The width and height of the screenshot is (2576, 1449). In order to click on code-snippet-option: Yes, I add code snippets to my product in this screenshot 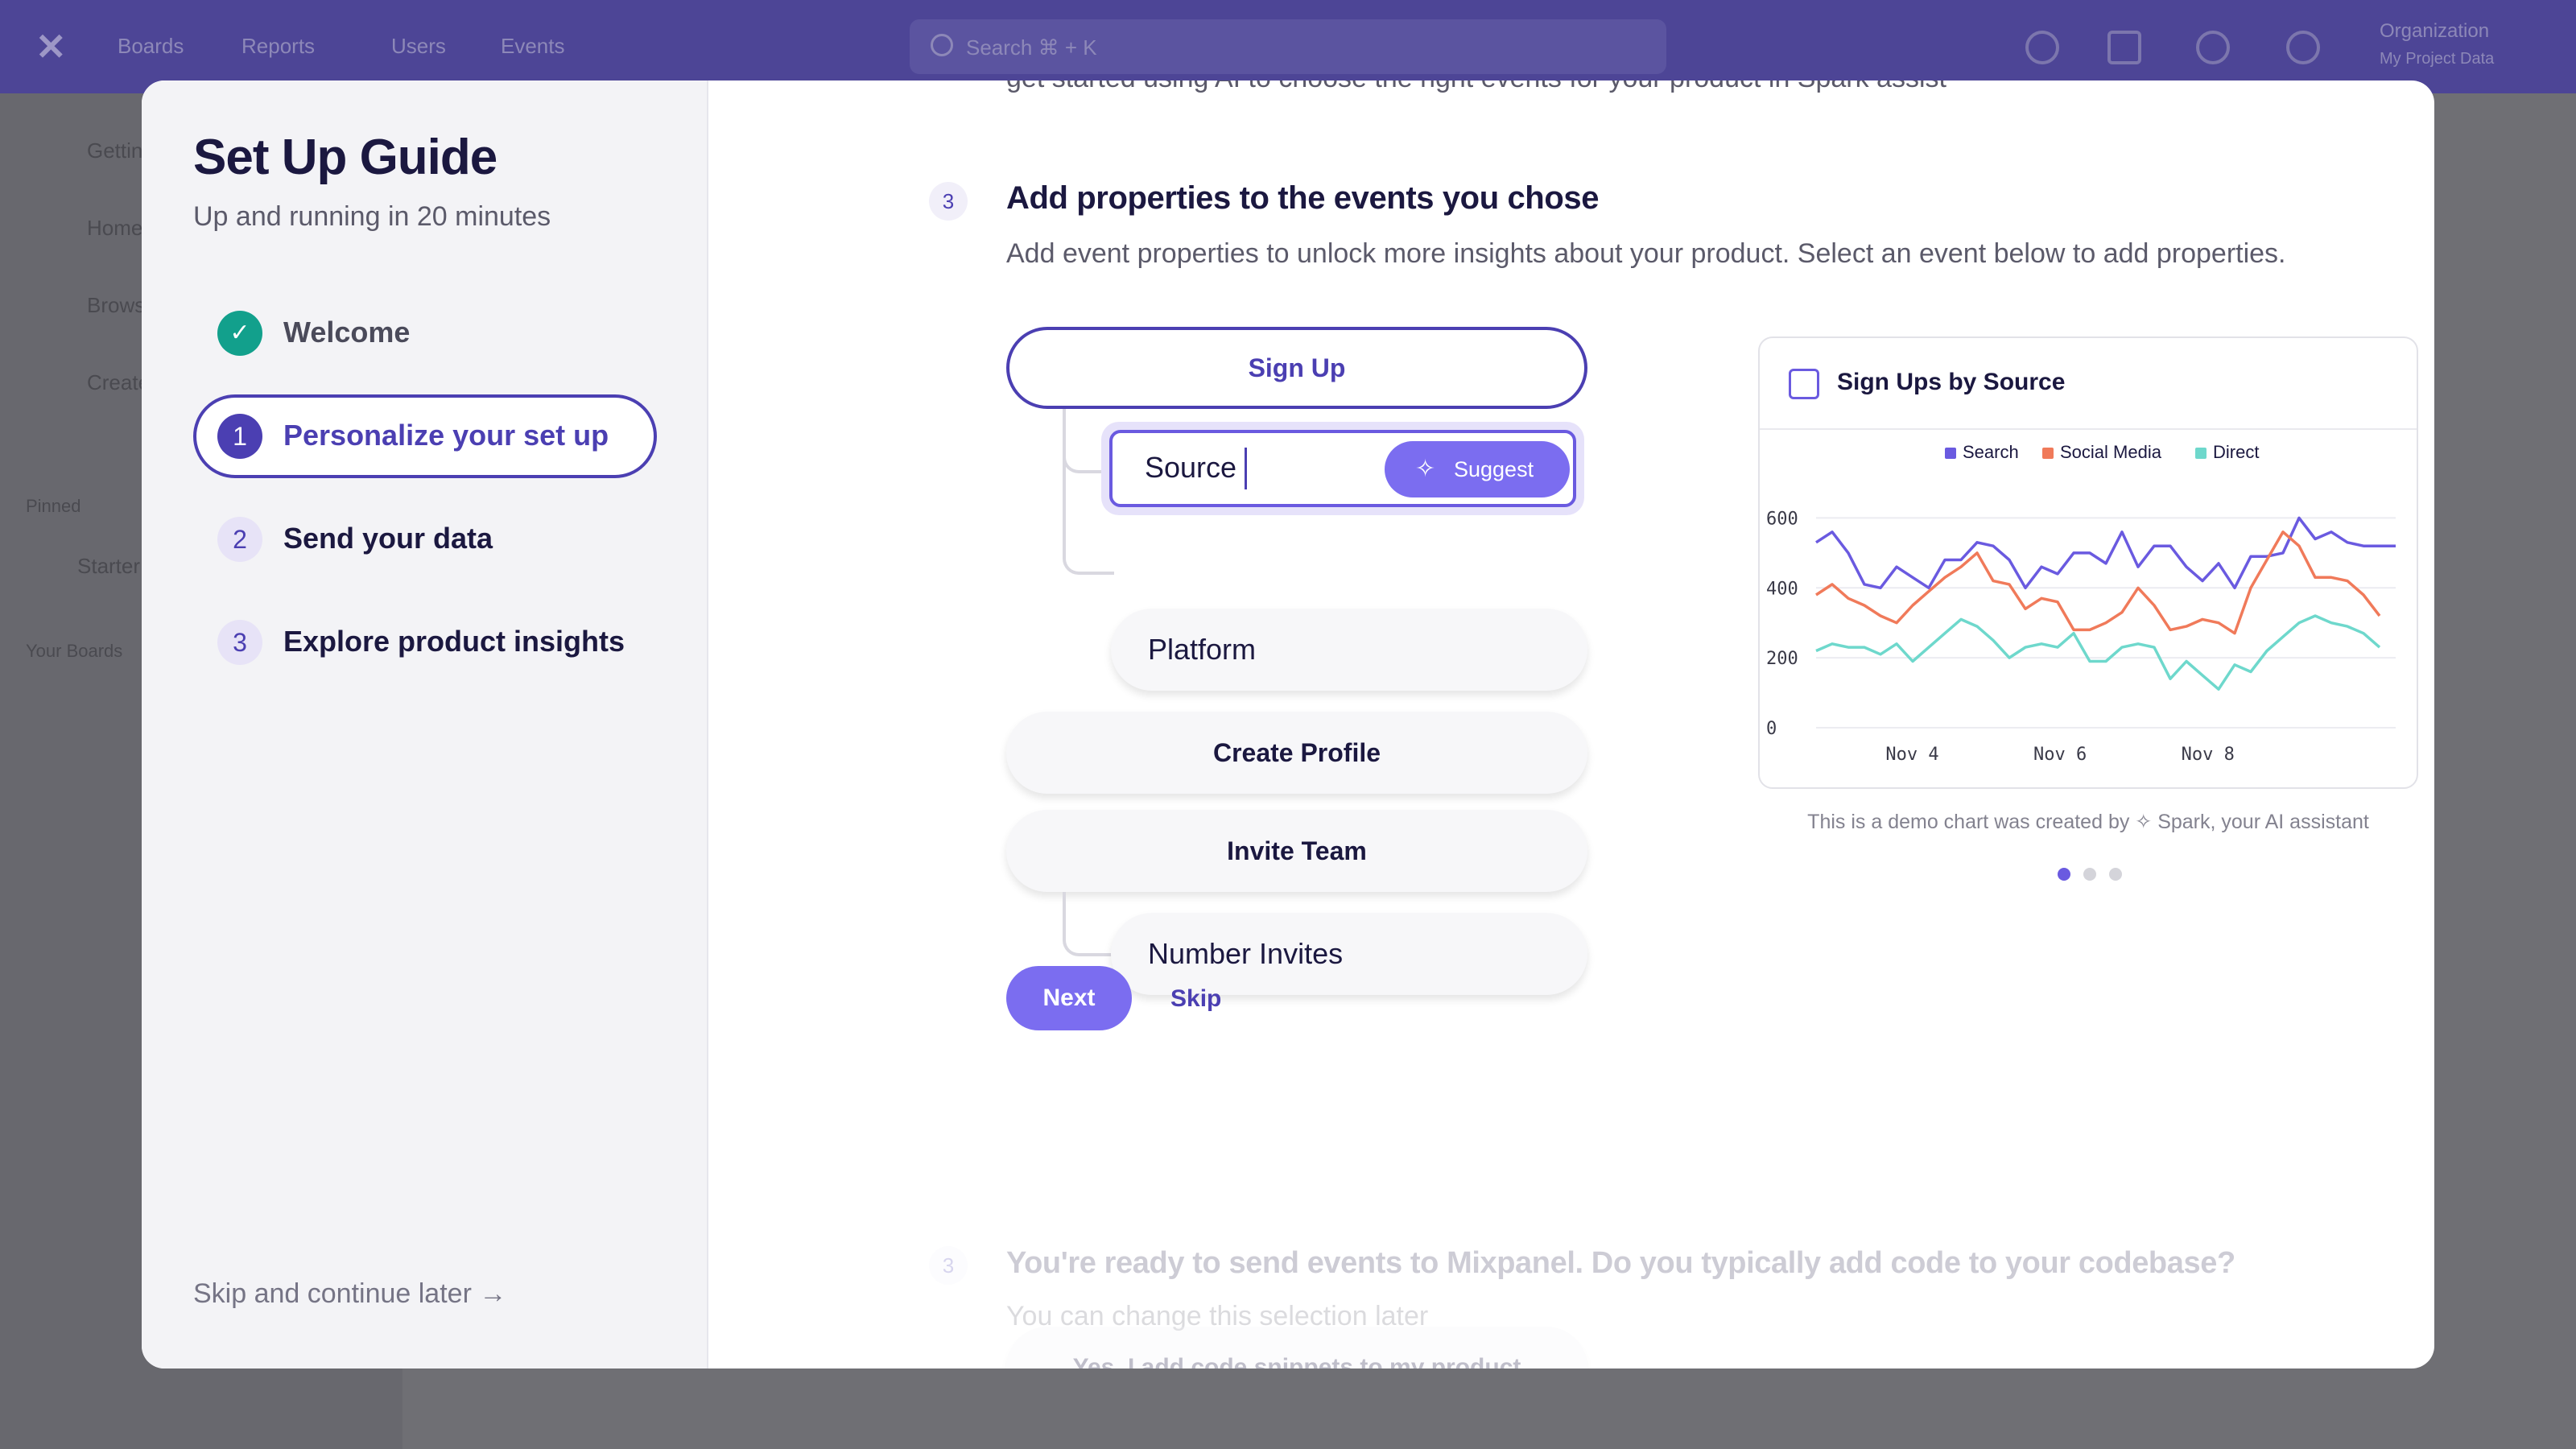, I will do `click(1296, 1347)`.